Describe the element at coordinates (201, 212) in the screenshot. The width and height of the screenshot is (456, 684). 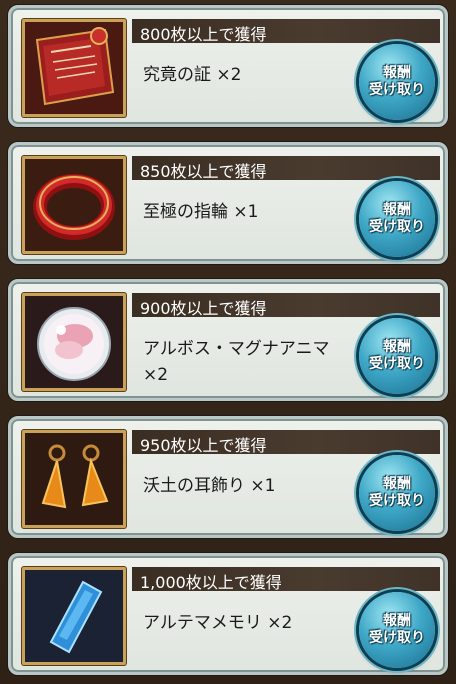
I see `reward-item-name: 至極の指輪 ×1` at that location.